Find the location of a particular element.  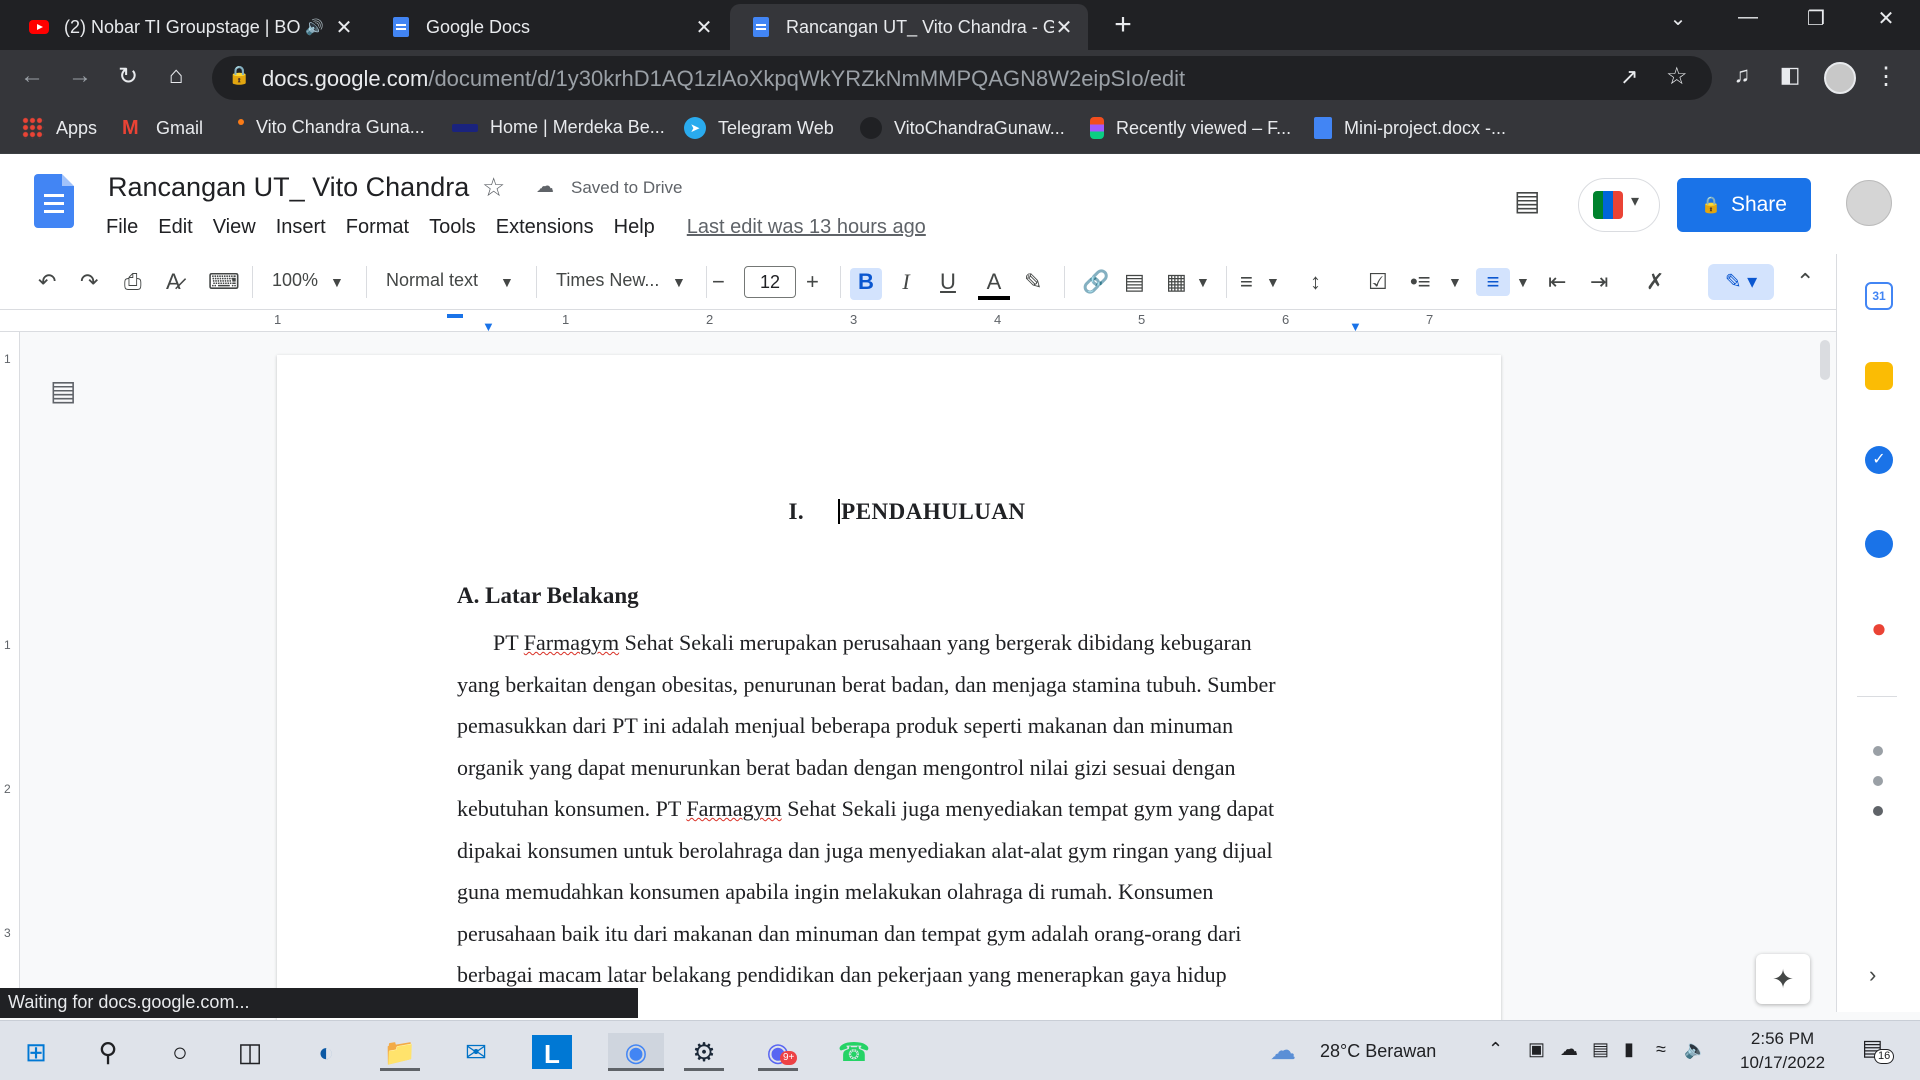

mail-icon: ✉ is located at coordinates (476, 1052).